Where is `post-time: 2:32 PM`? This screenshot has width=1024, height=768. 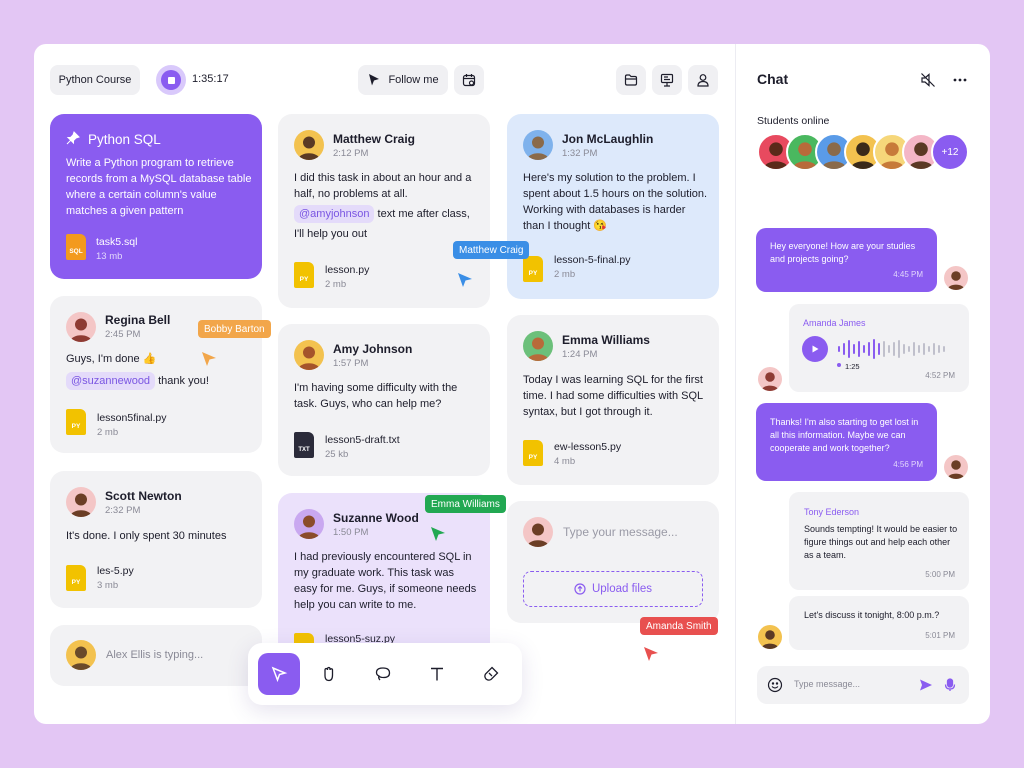 post-time: 2:32 PM is located at coordinates (123, 510).